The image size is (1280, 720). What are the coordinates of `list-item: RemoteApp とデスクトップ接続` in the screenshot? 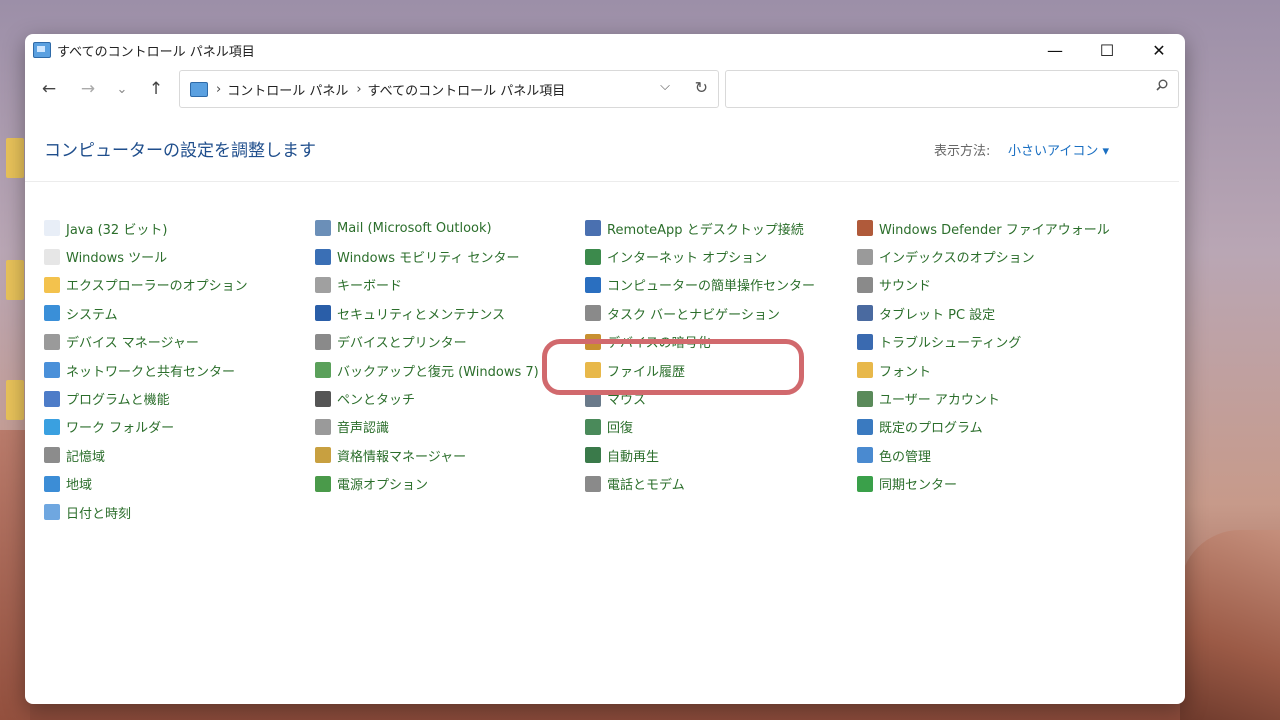 It's located at (717, 228).